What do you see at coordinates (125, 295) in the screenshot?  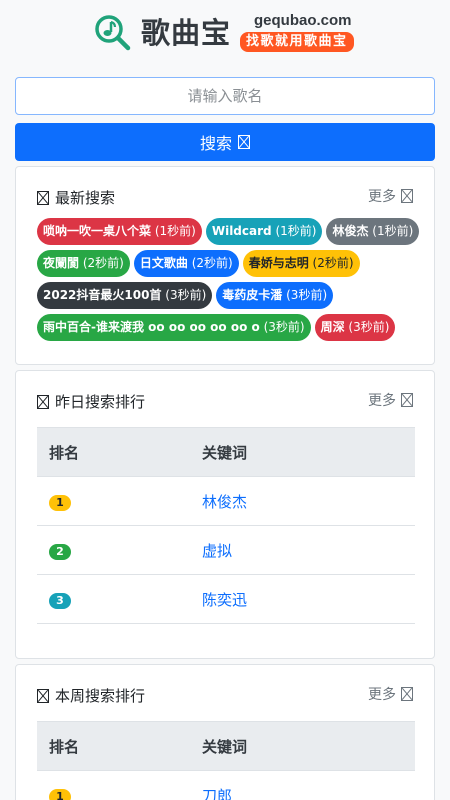 I see `search-tag: 2022抖音最火100首 (3秒前)` at bounding box center [125, 295].